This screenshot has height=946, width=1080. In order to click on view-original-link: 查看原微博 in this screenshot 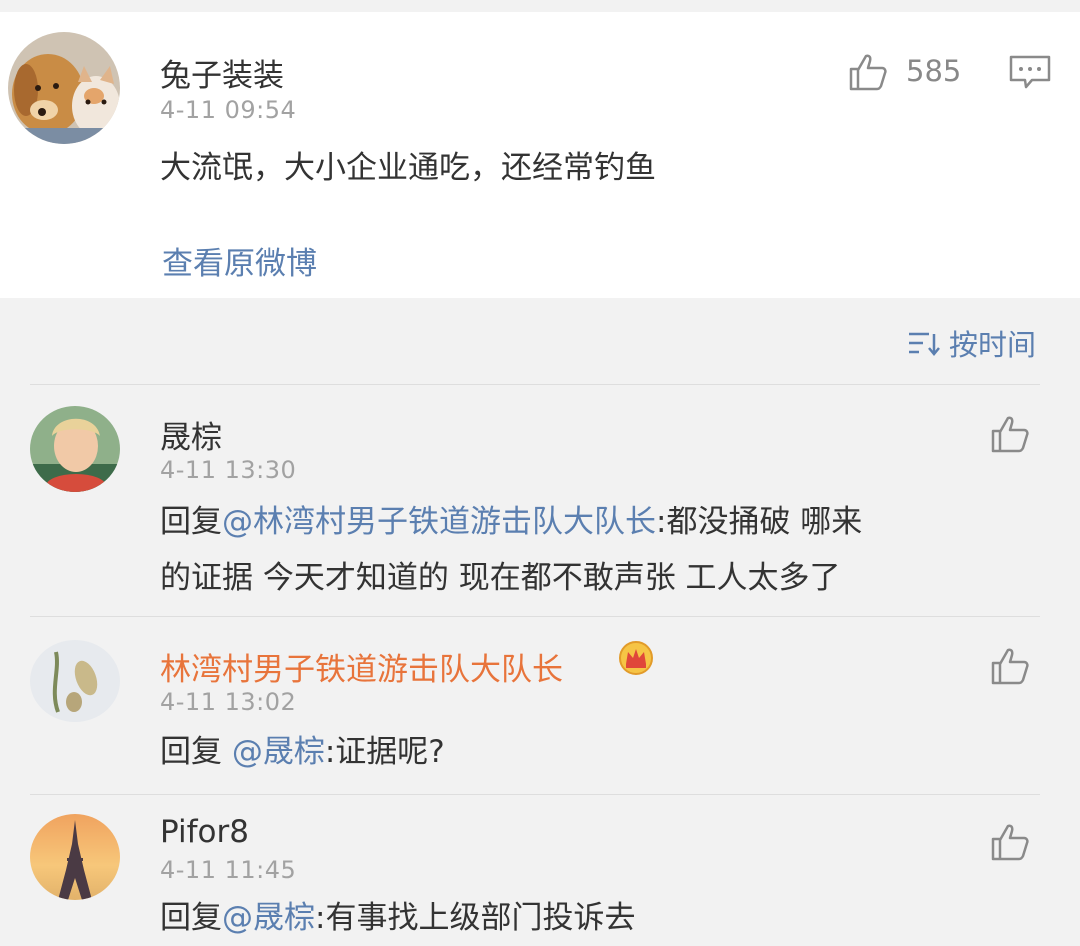, I will do `click(239, 260)`.